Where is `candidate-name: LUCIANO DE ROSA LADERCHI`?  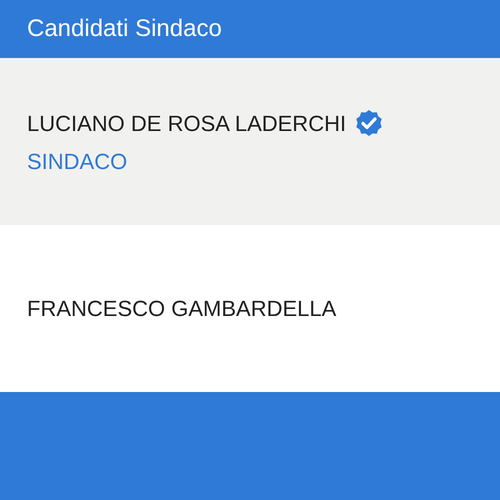 candidate-name: LUCIANO DE ROSA LADERCHI is located at coordinates (186, 123).